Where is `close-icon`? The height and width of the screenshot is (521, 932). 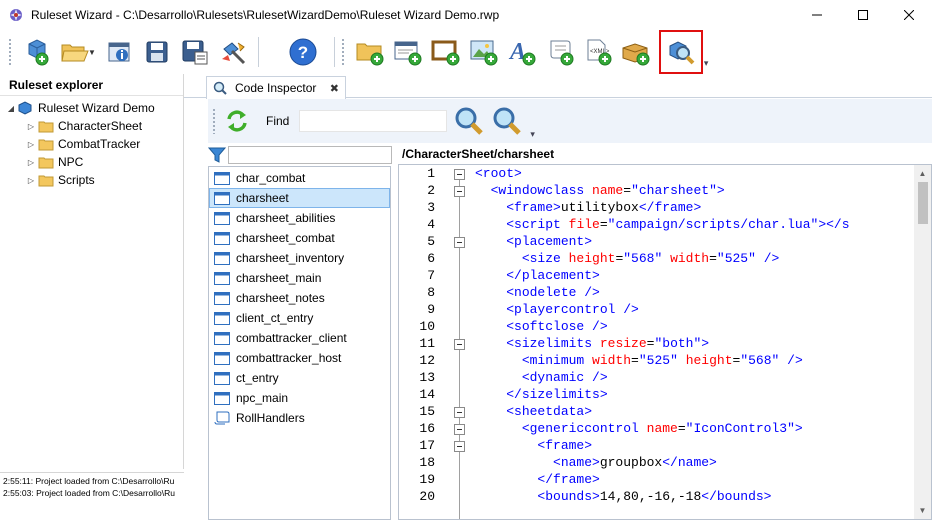 close-icon is located at coordinates (909, 15).